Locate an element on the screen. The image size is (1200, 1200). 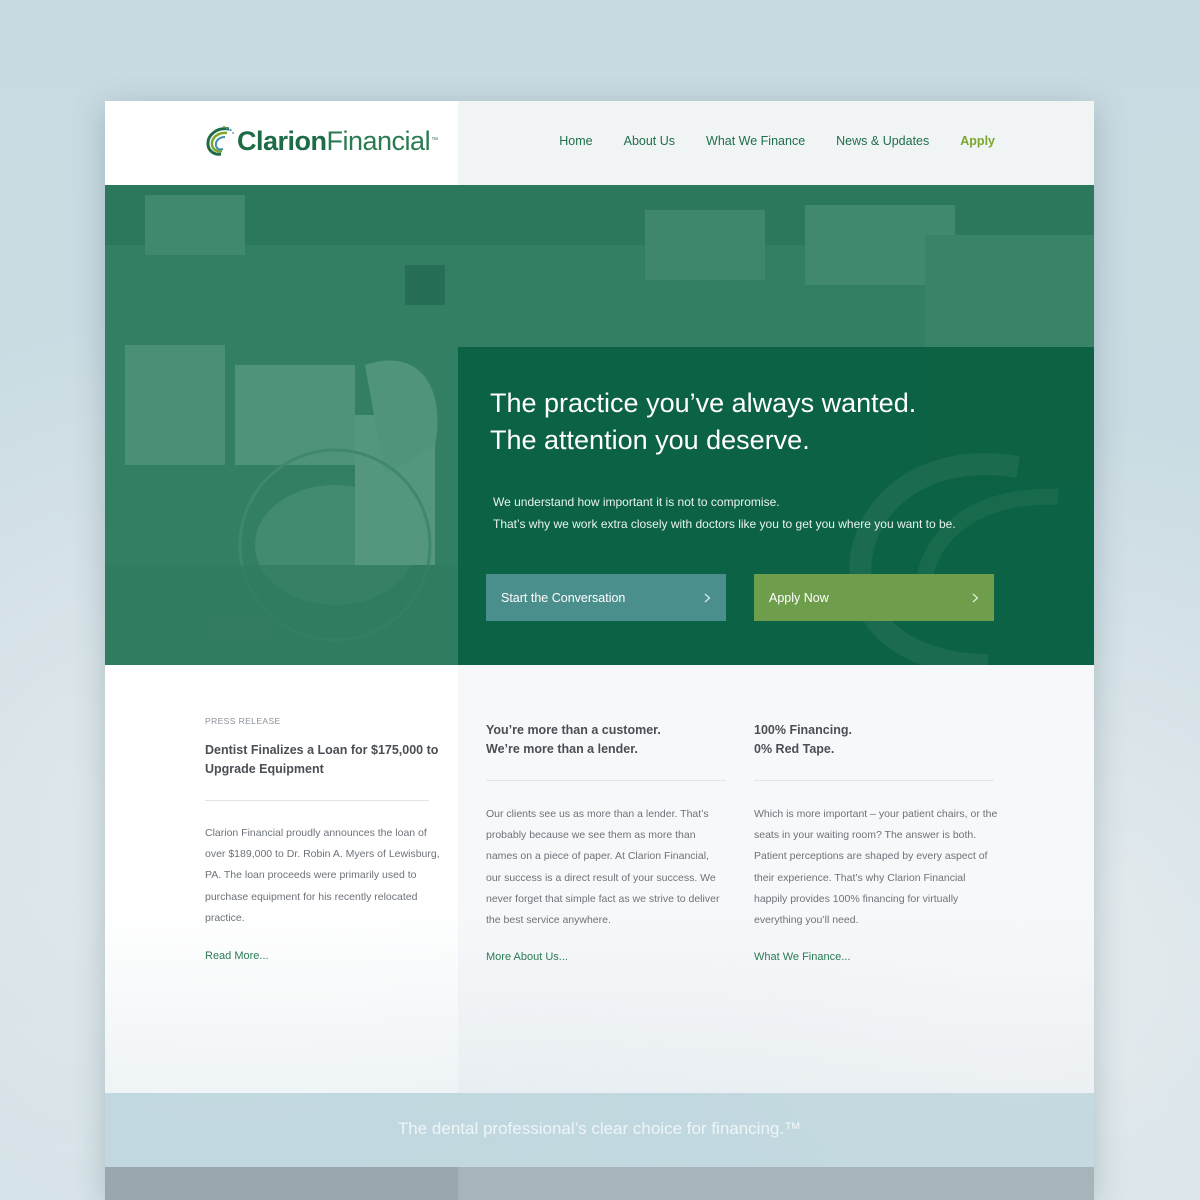
footer-band is located at coordinates (599, 1183).